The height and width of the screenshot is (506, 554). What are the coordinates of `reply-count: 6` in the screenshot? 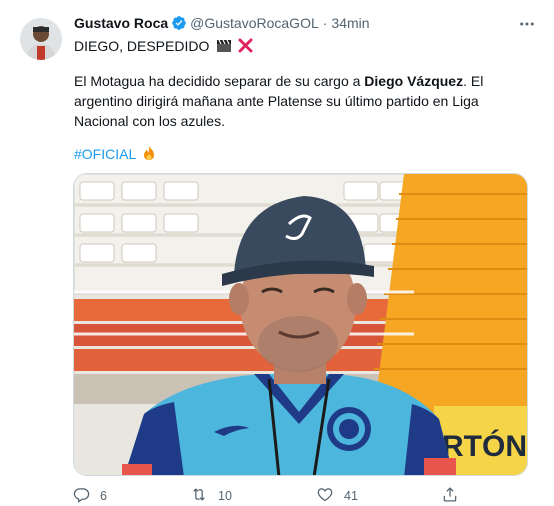 It's located at (103, 496).